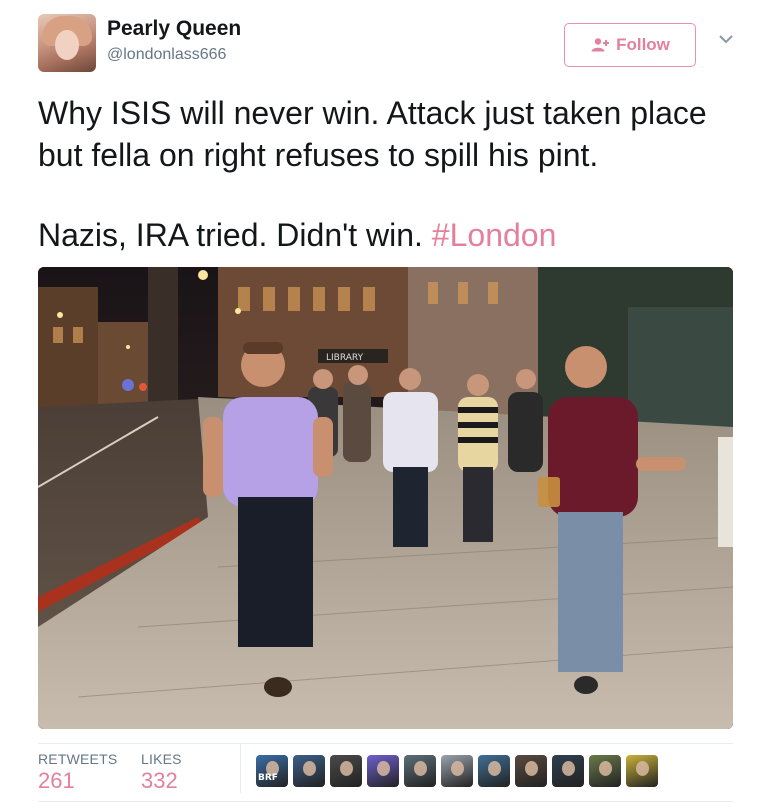  Describe the element at coordinates (726, 39) in the screenshot. I see `chevron-down-icon` at that location.